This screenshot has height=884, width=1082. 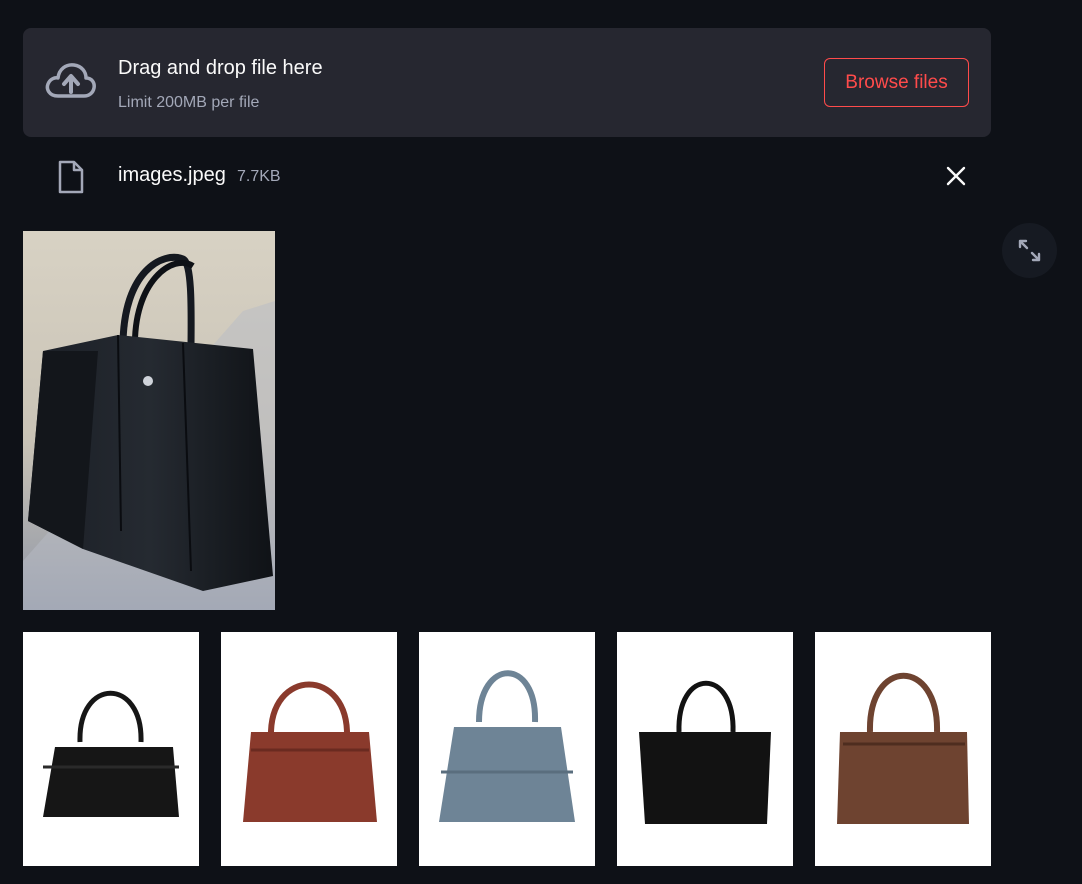 I want to click on file-size: 7.7KB, so click(x=259, y=176).